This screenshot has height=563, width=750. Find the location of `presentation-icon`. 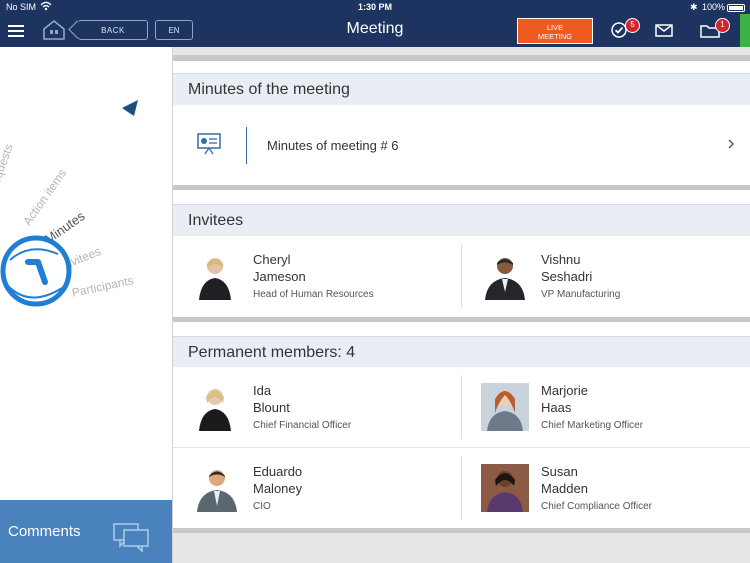

presentation-icon is located at coordinates (209, 144).